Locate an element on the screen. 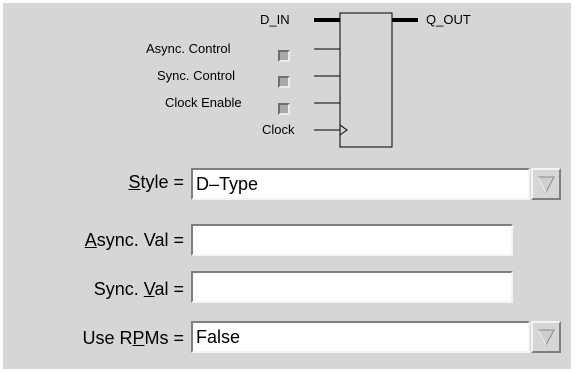  flipflop-body is located at coordinates (366, 80).